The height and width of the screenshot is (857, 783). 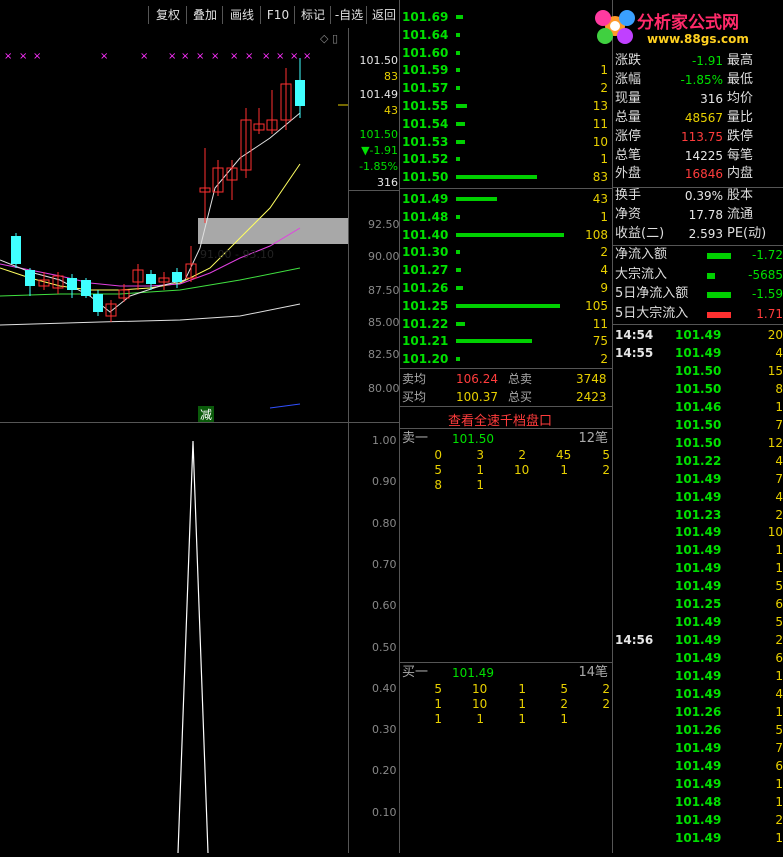 I want to click on book-volume: 75, so click(x=600, y=341).